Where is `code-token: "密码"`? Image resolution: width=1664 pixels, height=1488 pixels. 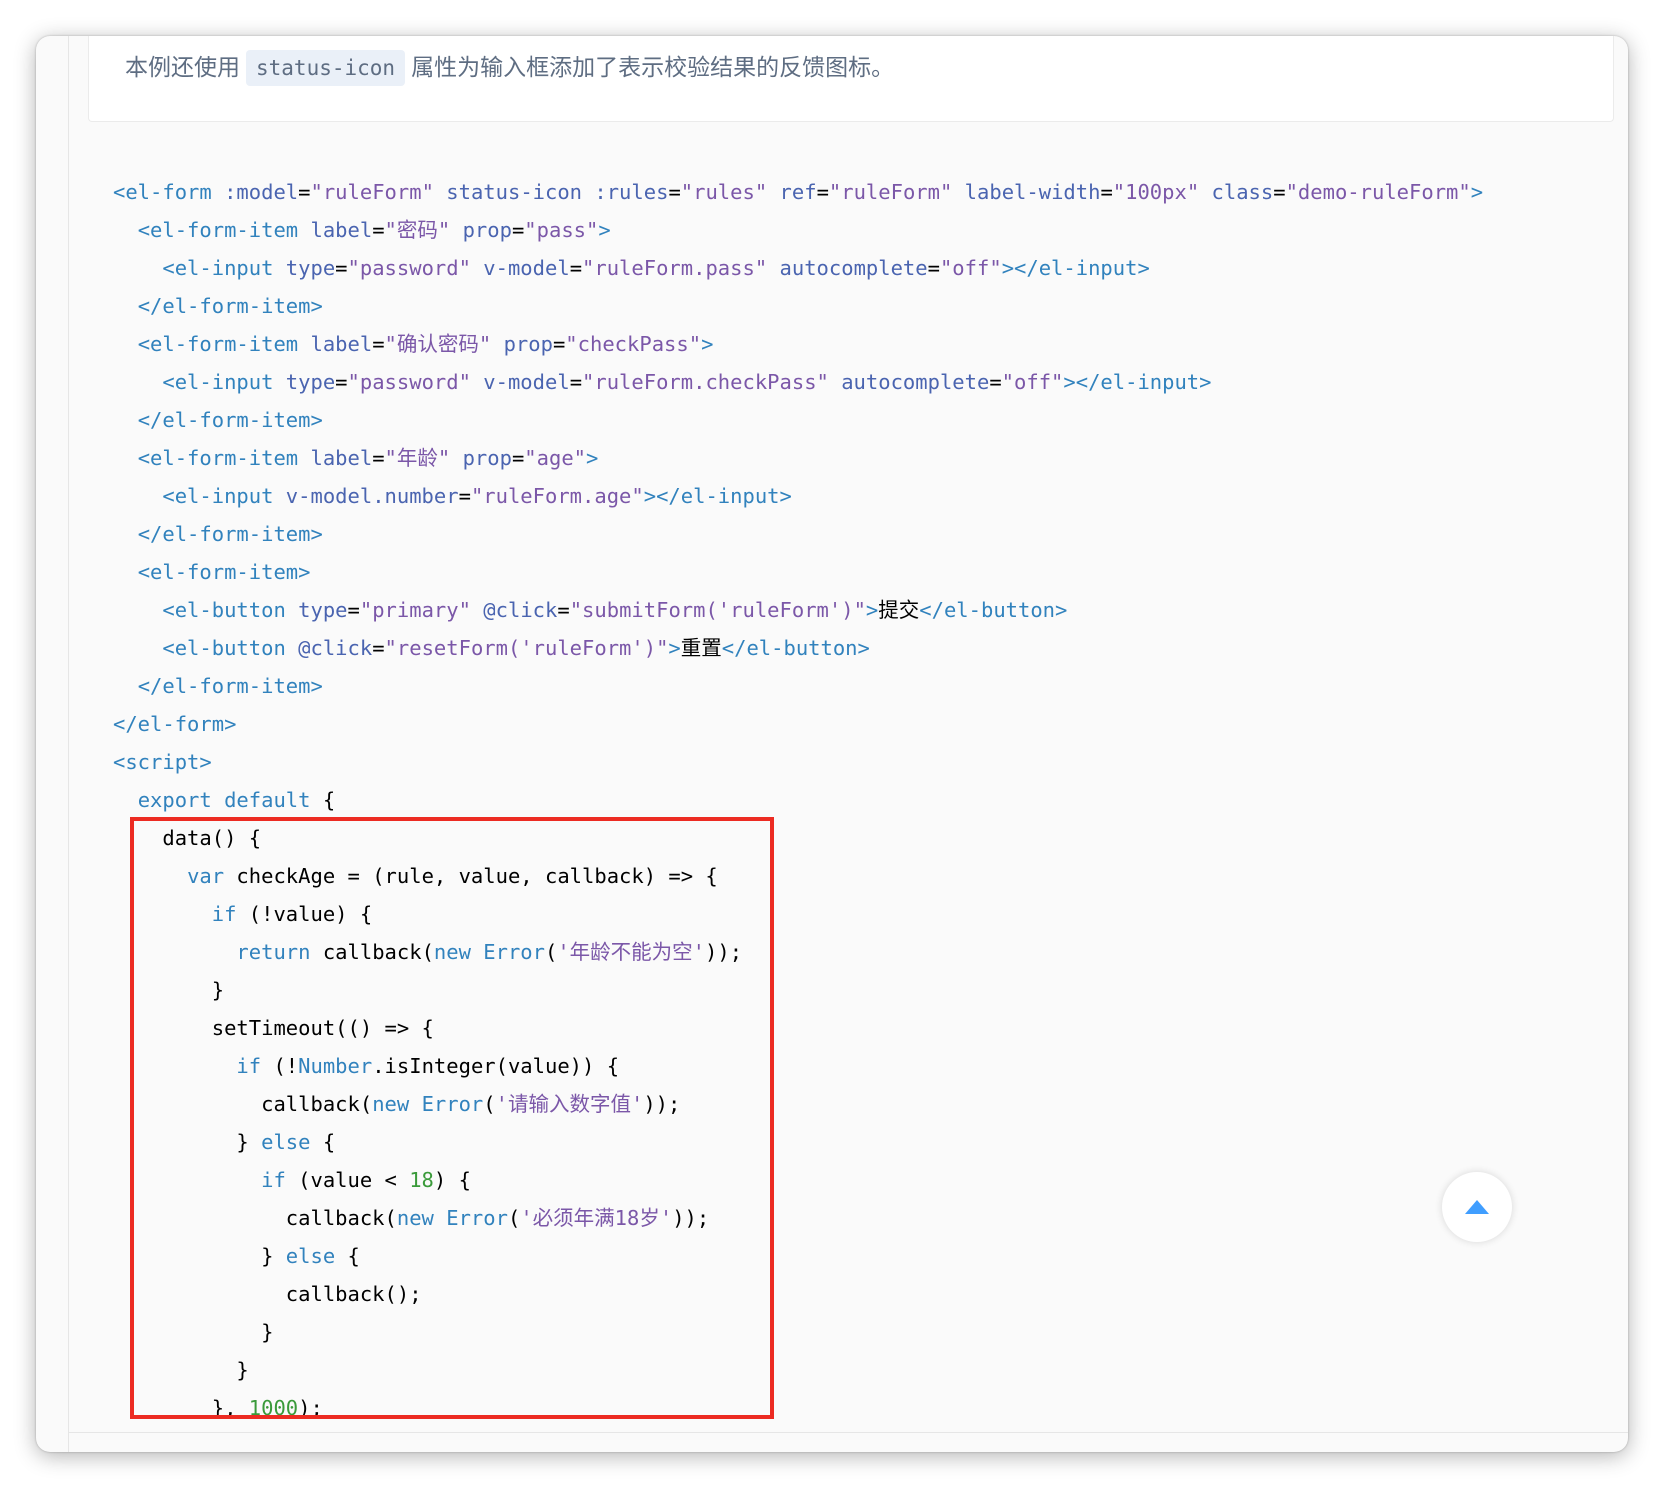
code-token: "密码" is located at coordinates (417, 230).